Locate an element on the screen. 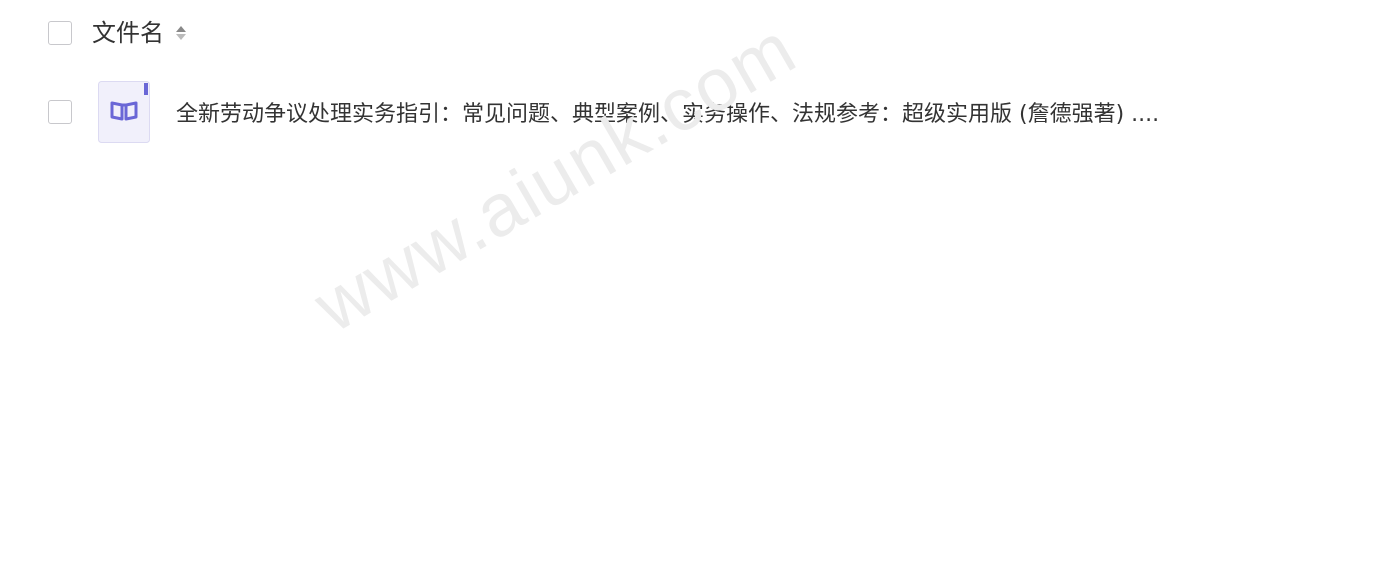 The height and width of the screenshot is (588, 1384). sort-caret-icon is located at coordinates (181, 33).